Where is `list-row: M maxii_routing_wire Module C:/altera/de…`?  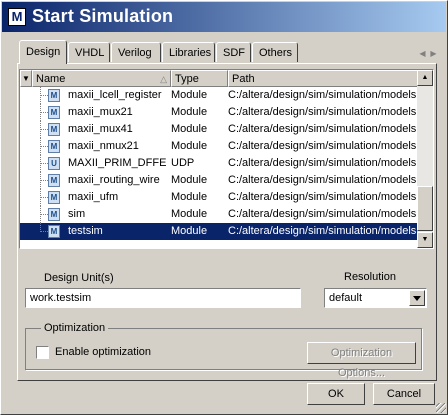 list-row: M maxii_routing_wire Module C:/altera/de… is located at coordinates (220, 180).